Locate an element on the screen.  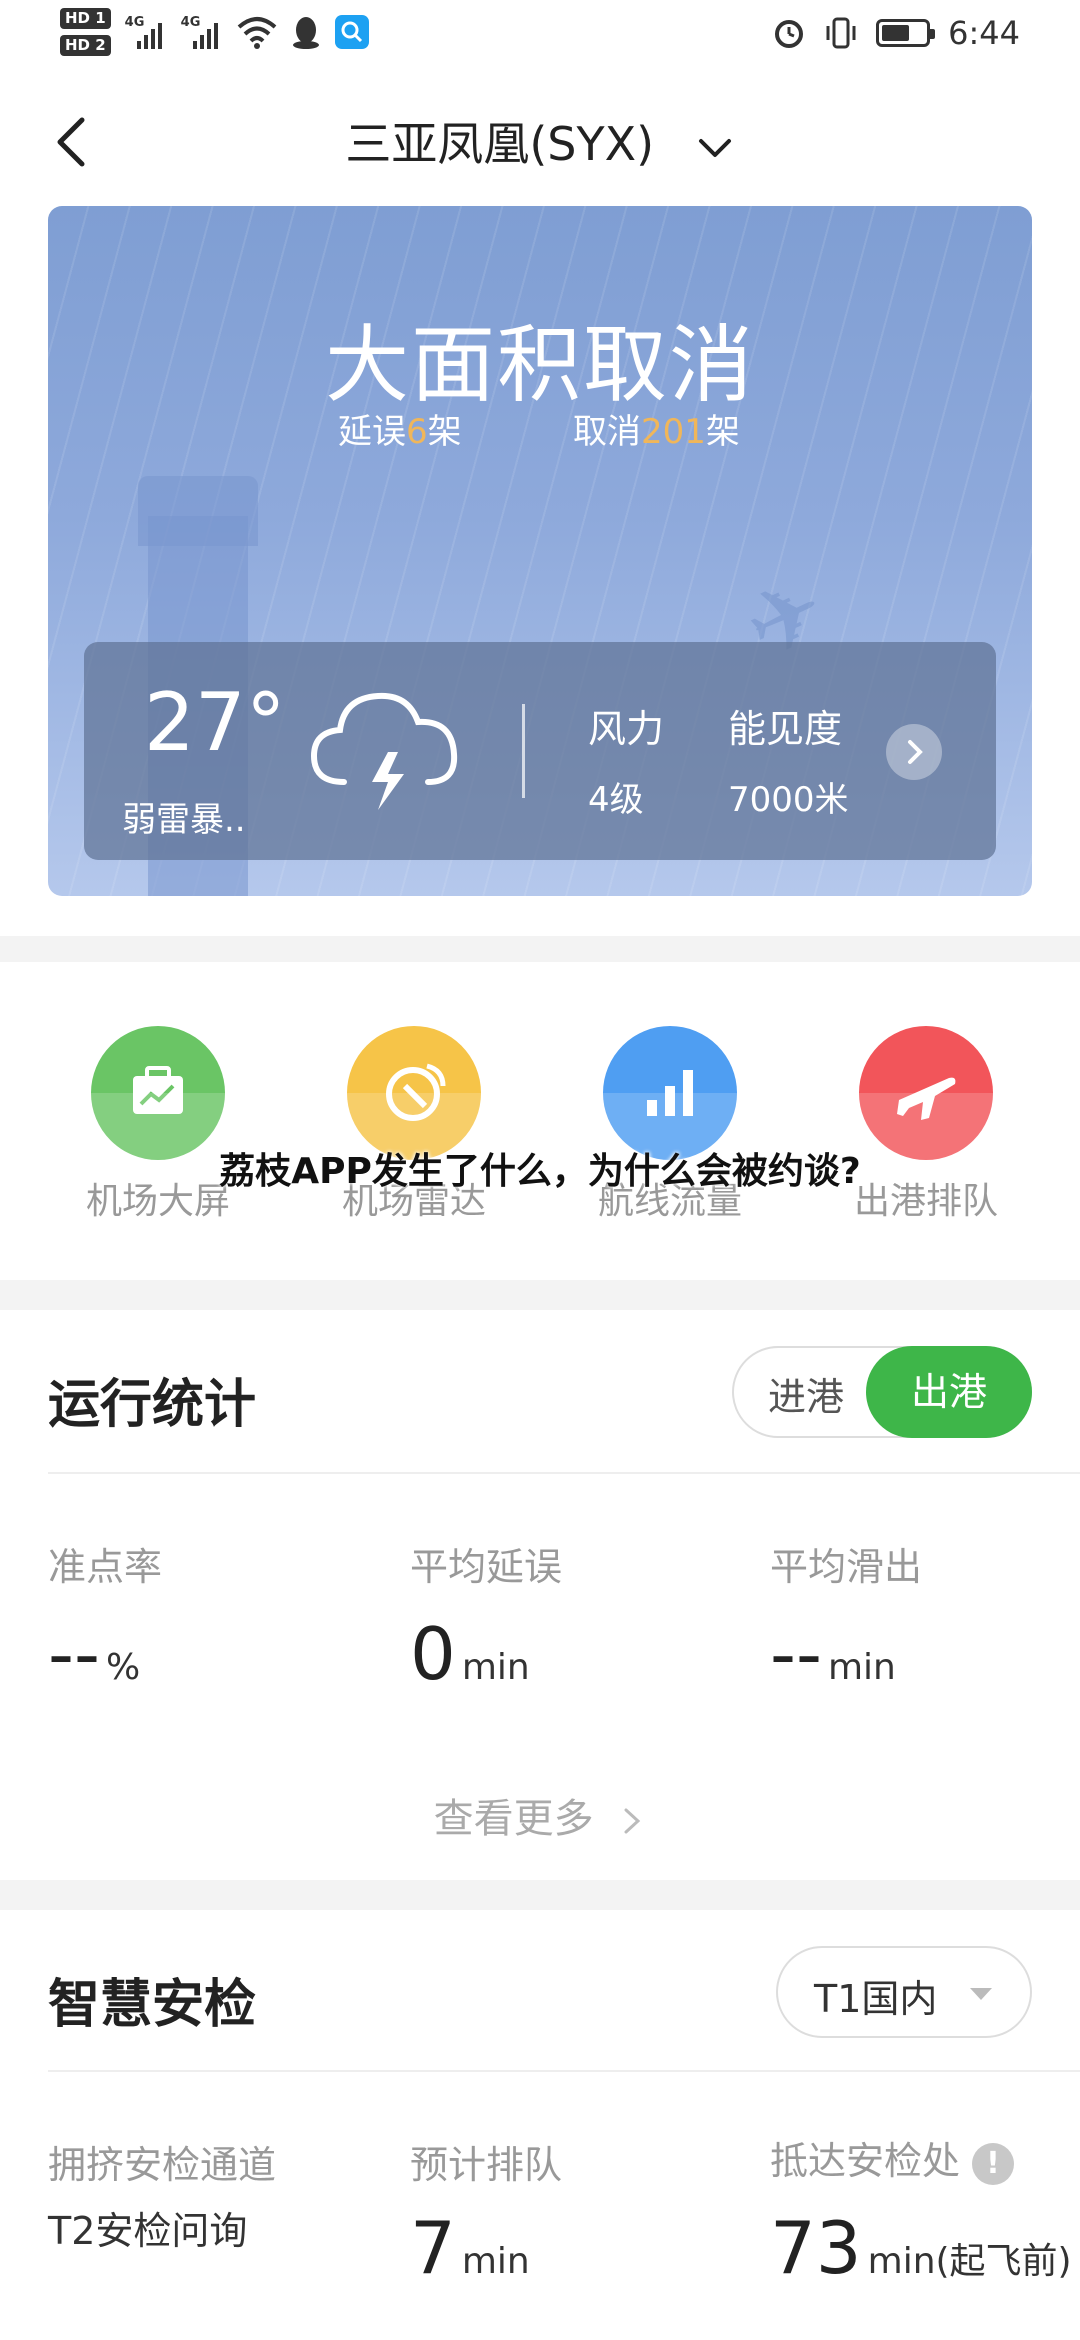
airport-selector: 三亚凤凰(SYX) is located at coordinates (540, 141).